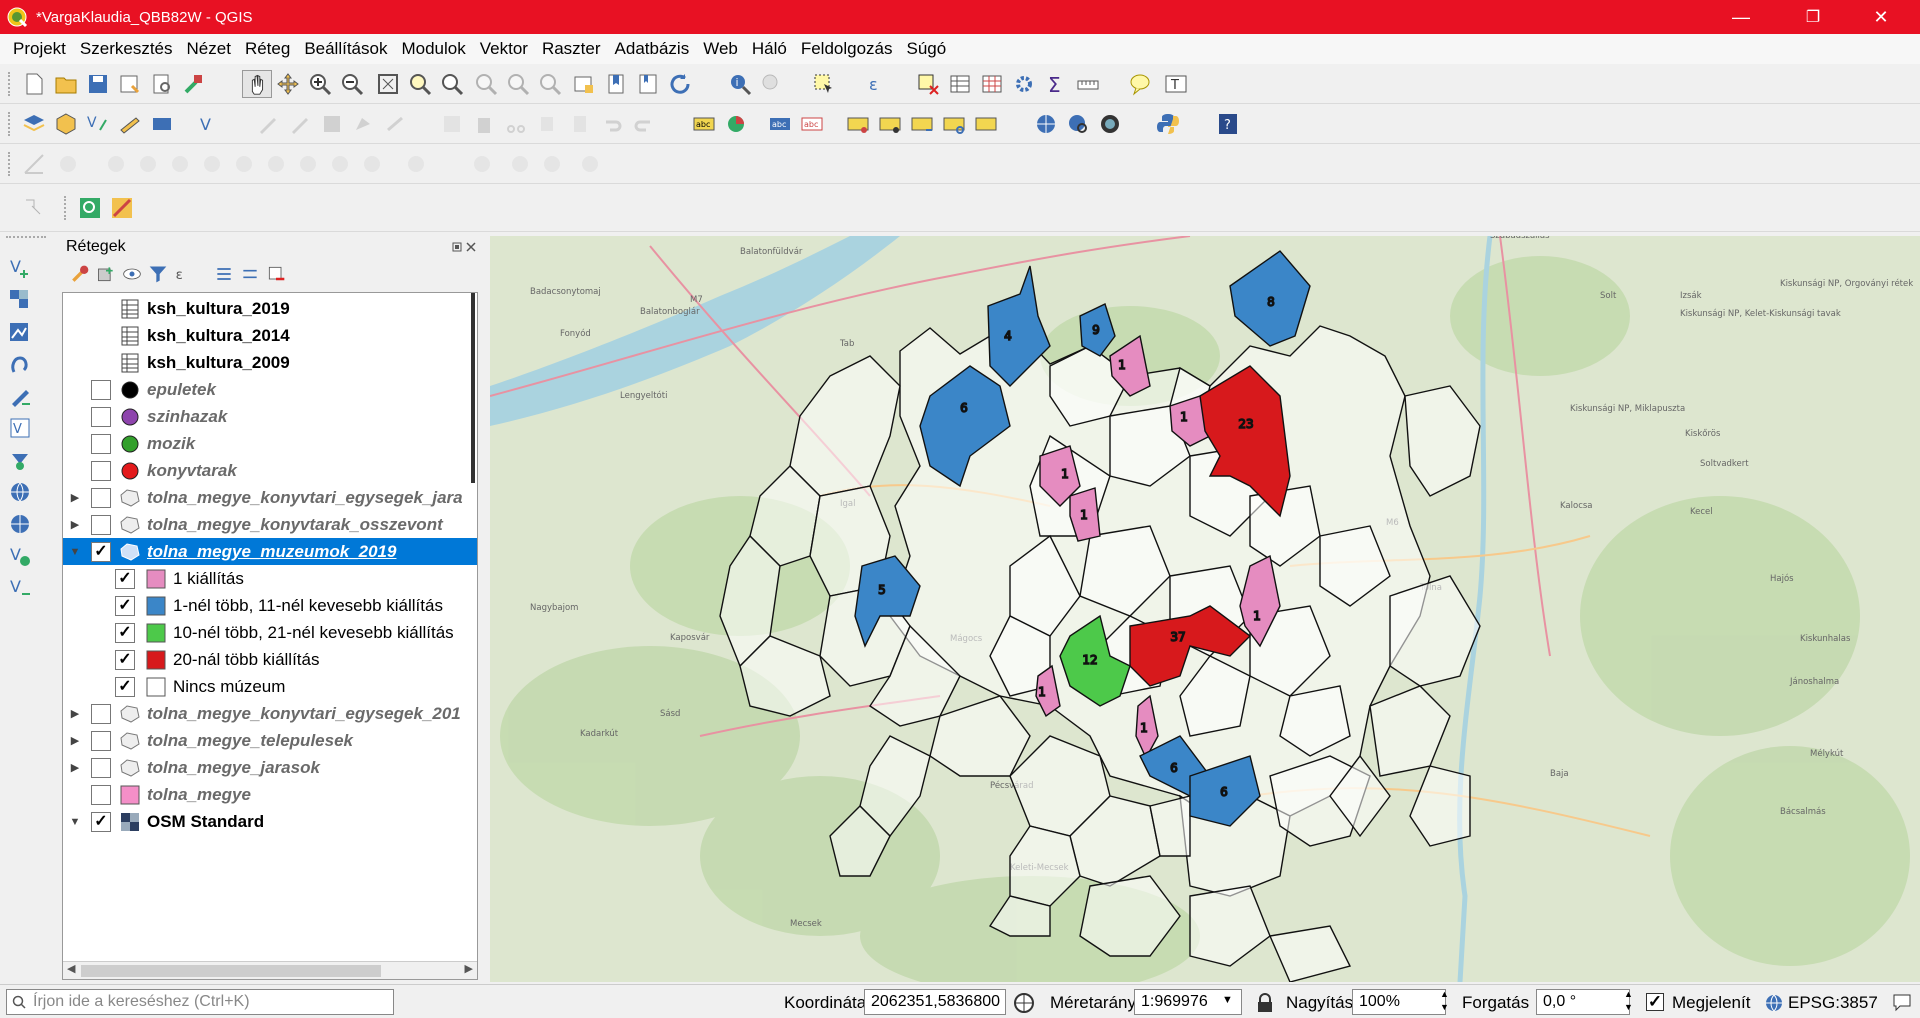 The image size is (1920, 1018). Describe the element at coordinates (740, 84) in the screenshot. I see `identify-features-icon: i` at that location.